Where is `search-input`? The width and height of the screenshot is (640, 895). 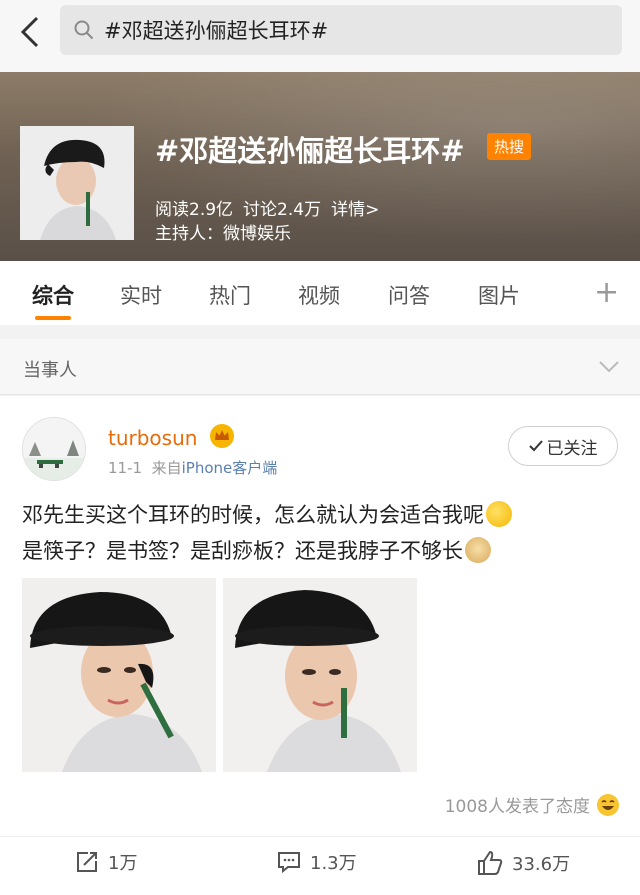 search-input is located at coordinates (344, 30).